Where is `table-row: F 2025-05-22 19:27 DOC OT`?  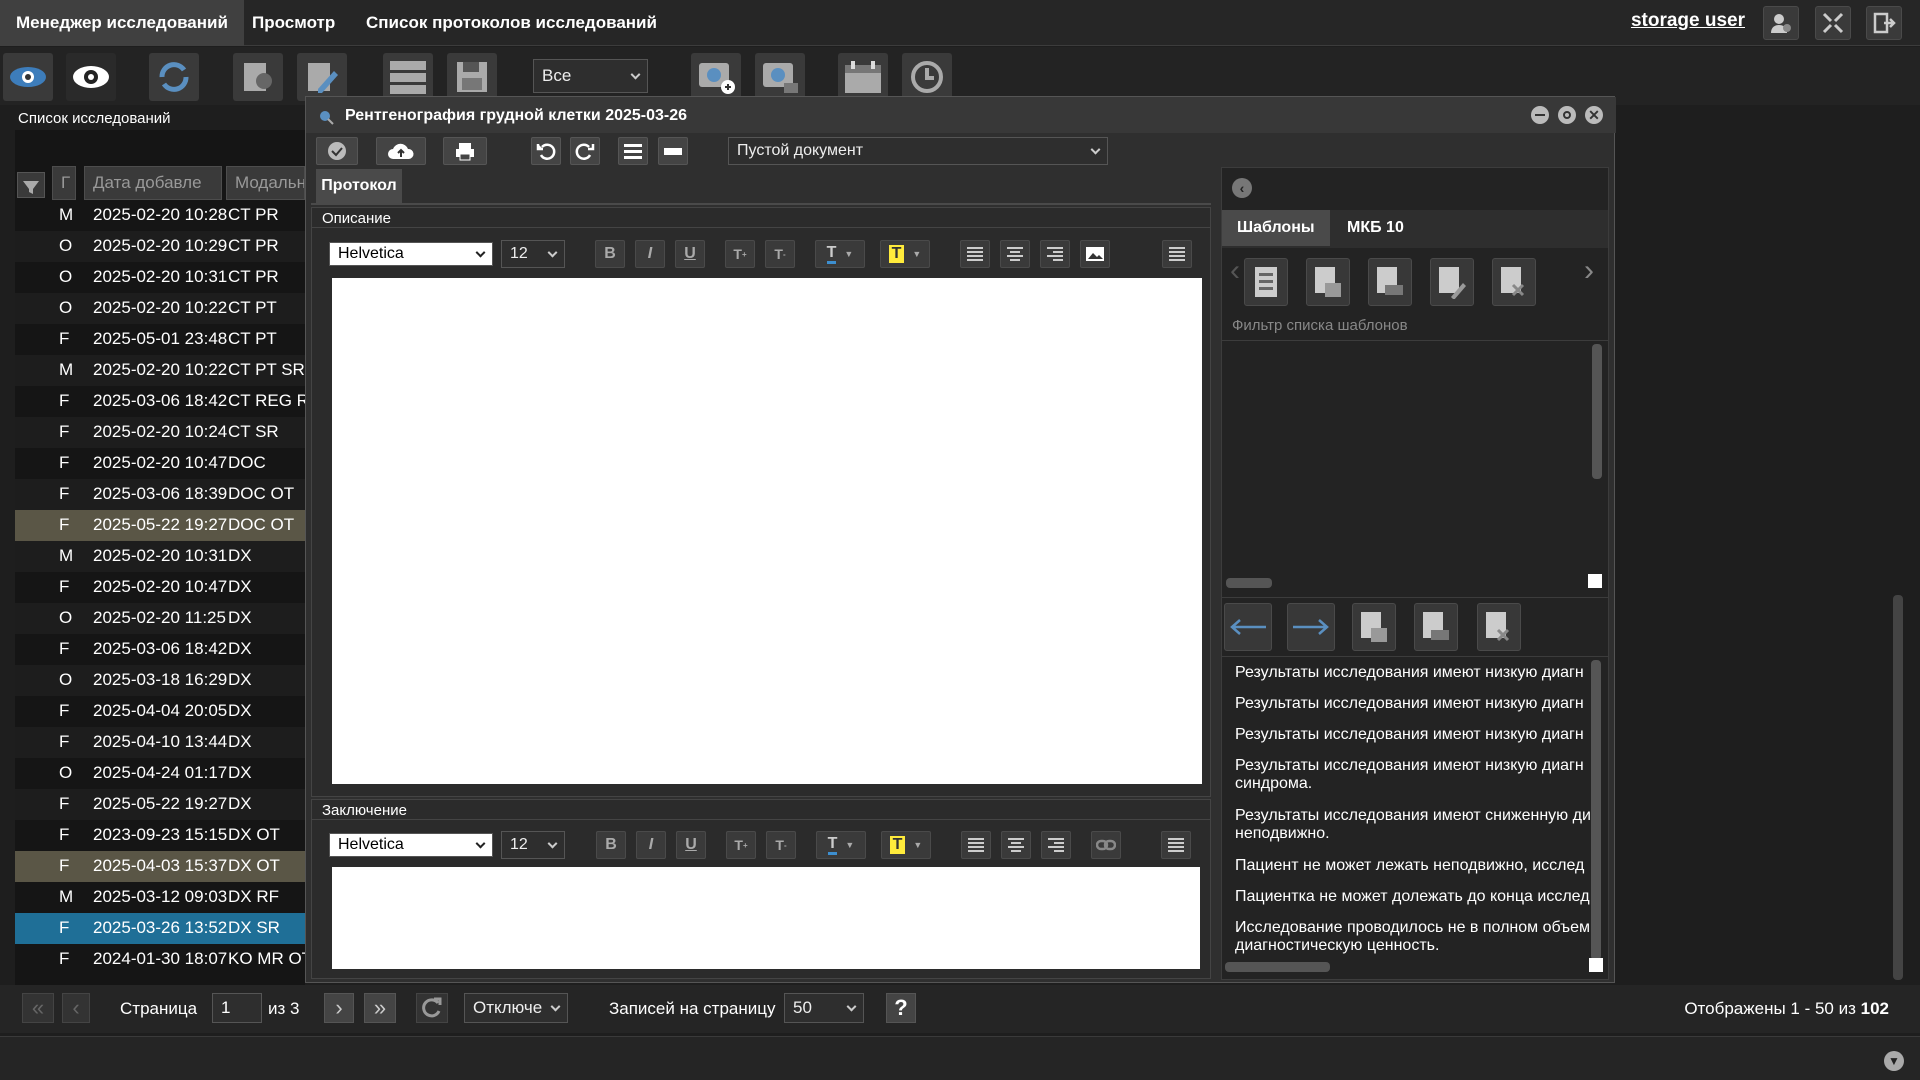
table-row: F 2025-05-22 19:27 DOC OT is located at coordinates (160, 525).